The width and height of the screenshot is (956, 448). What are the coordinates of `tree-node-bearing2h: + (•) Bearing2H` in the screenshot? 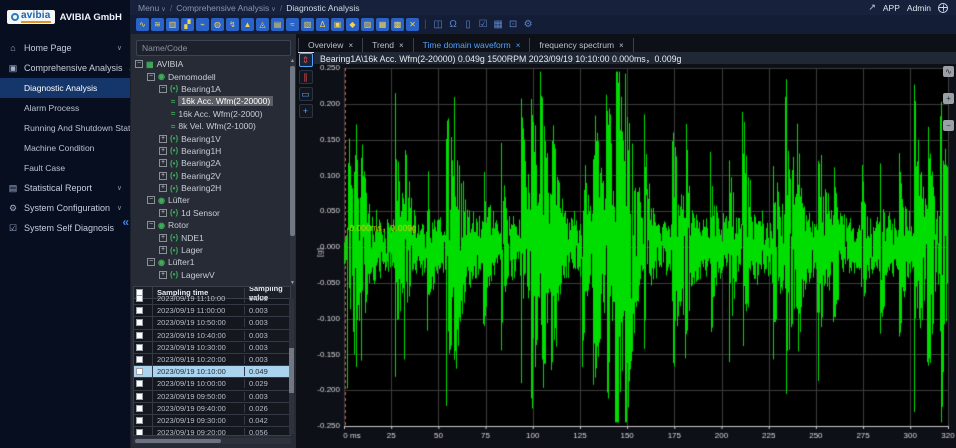 It's located at (211, 188).